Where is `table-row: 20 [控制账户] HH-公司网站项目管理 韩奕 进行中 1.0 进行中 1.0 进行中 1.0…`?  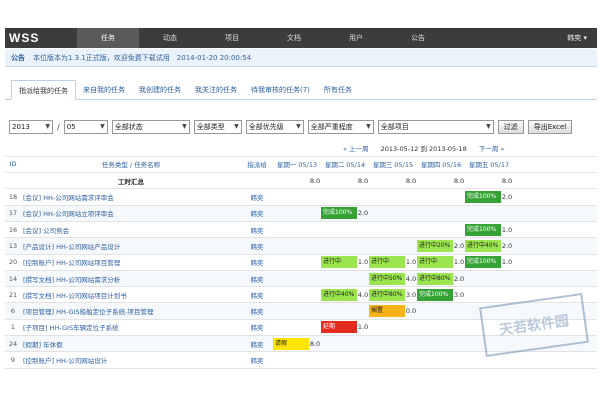 table-row: 20 [控制账户] HH-公司网站项目管理 韩奕 进行中 1.0 进行中 1.0 进行中 1.0… is located at coordinates (301, 262).